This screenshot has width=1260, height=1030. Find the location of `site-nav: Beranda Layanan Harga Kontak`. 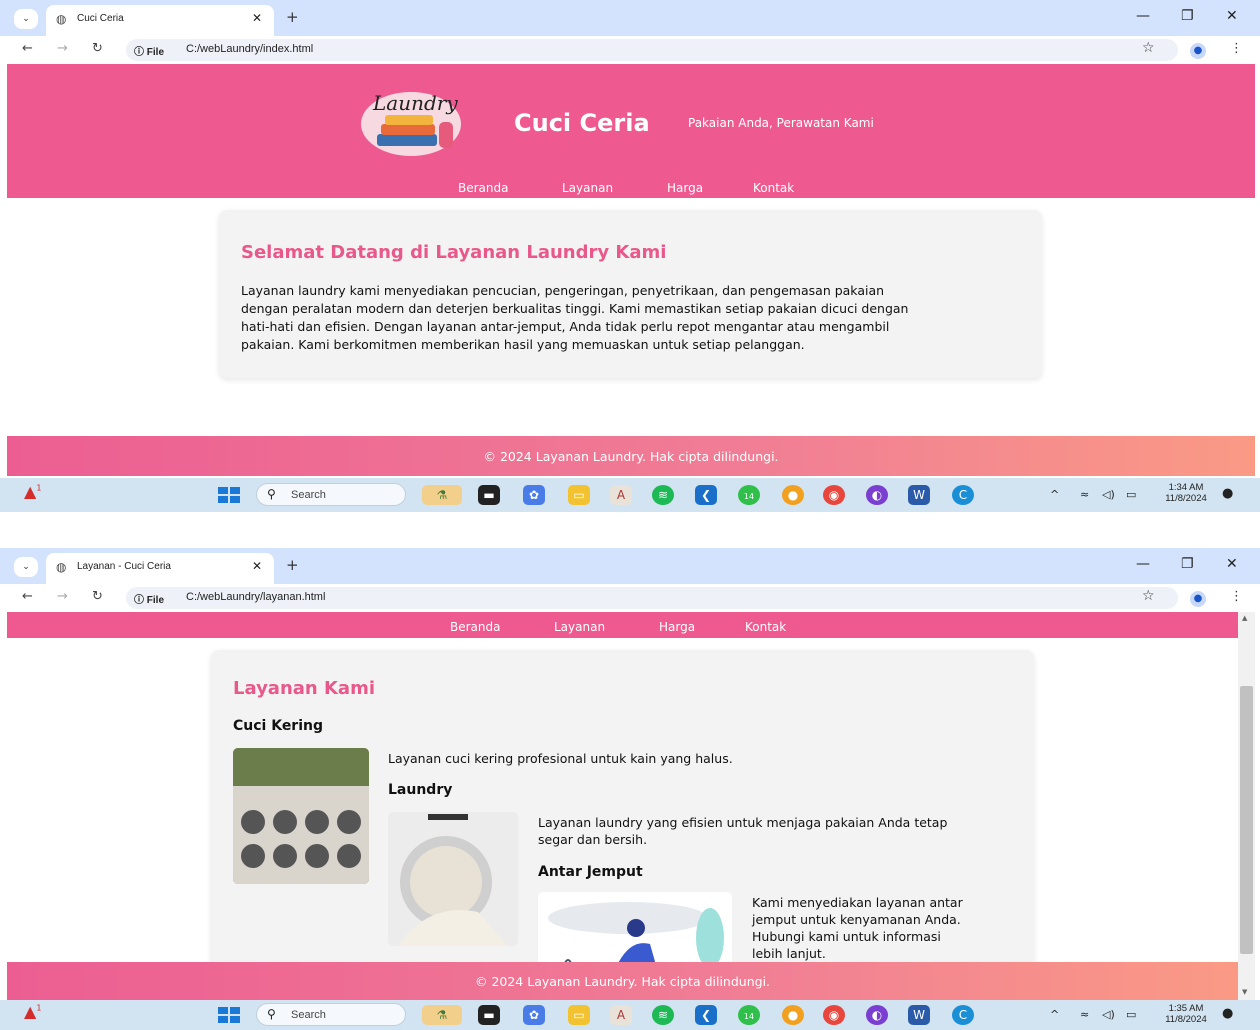

site-nav: Beranda Layanan Harga Kontak is located at coordinates (622, 625).